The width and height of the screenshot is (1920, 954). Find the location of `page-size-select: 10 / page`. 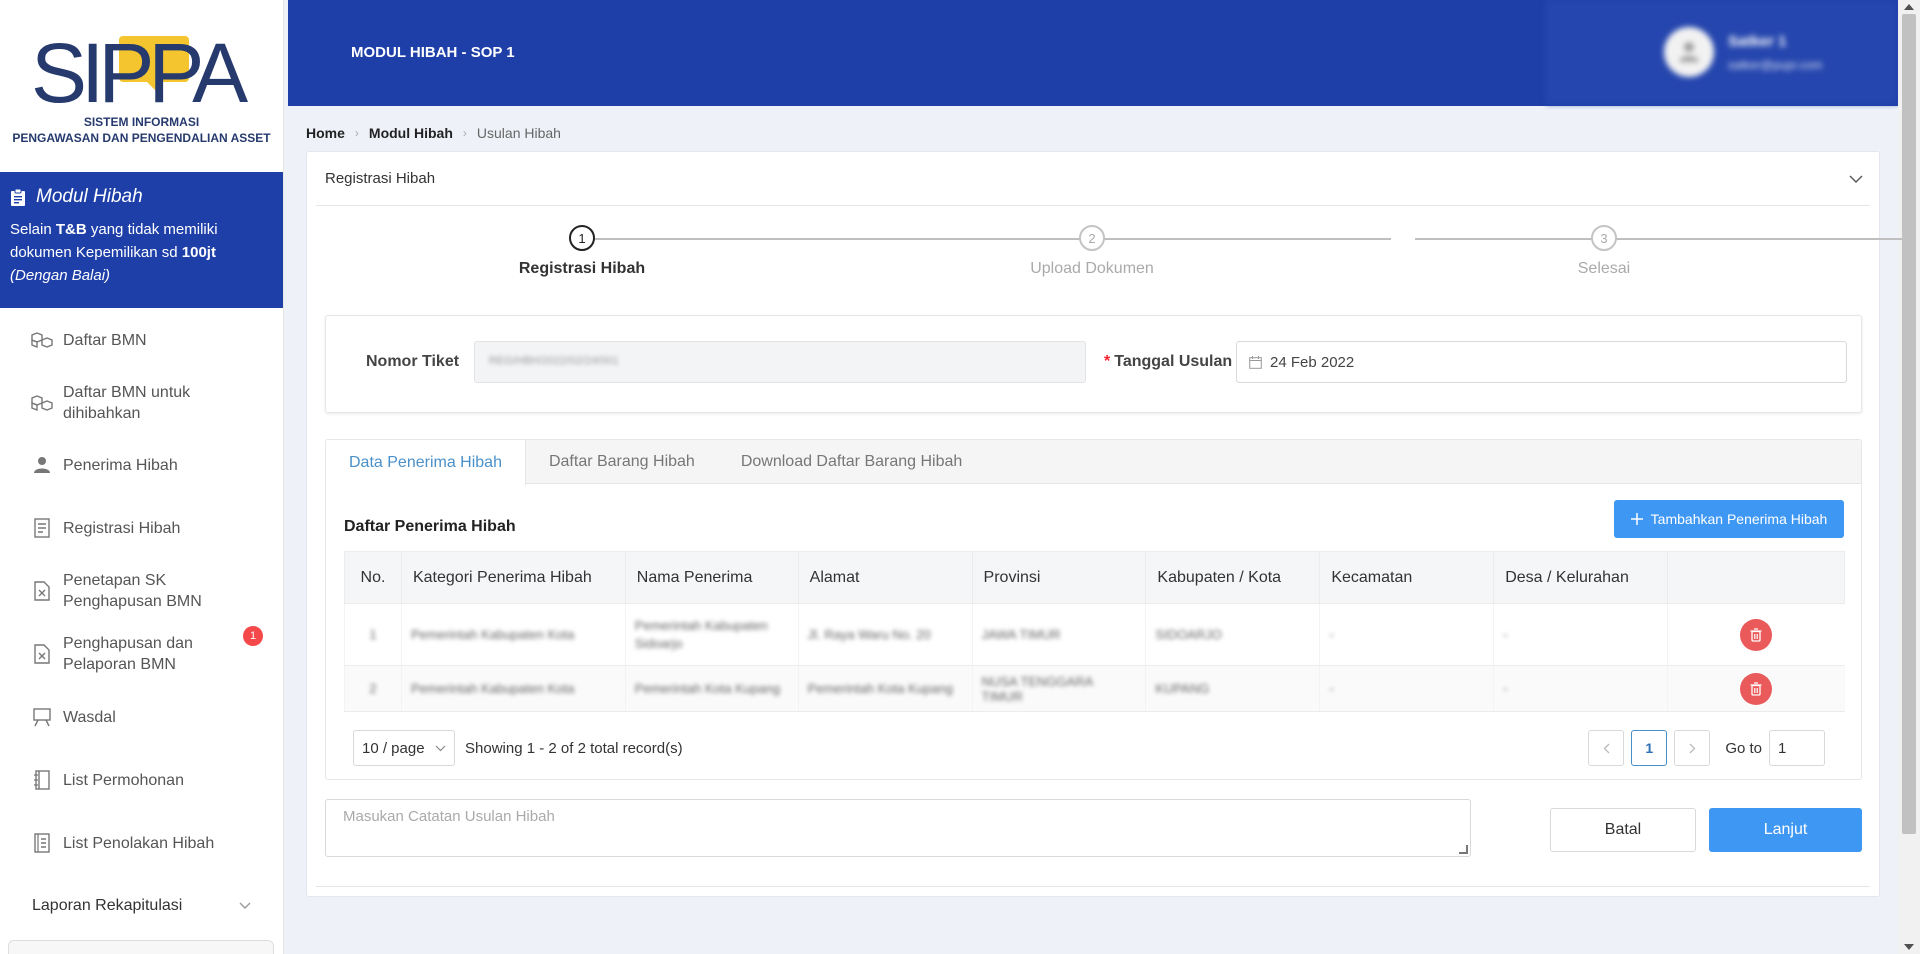

page-size-select: 10 / page is located at coordinates (404, 748).